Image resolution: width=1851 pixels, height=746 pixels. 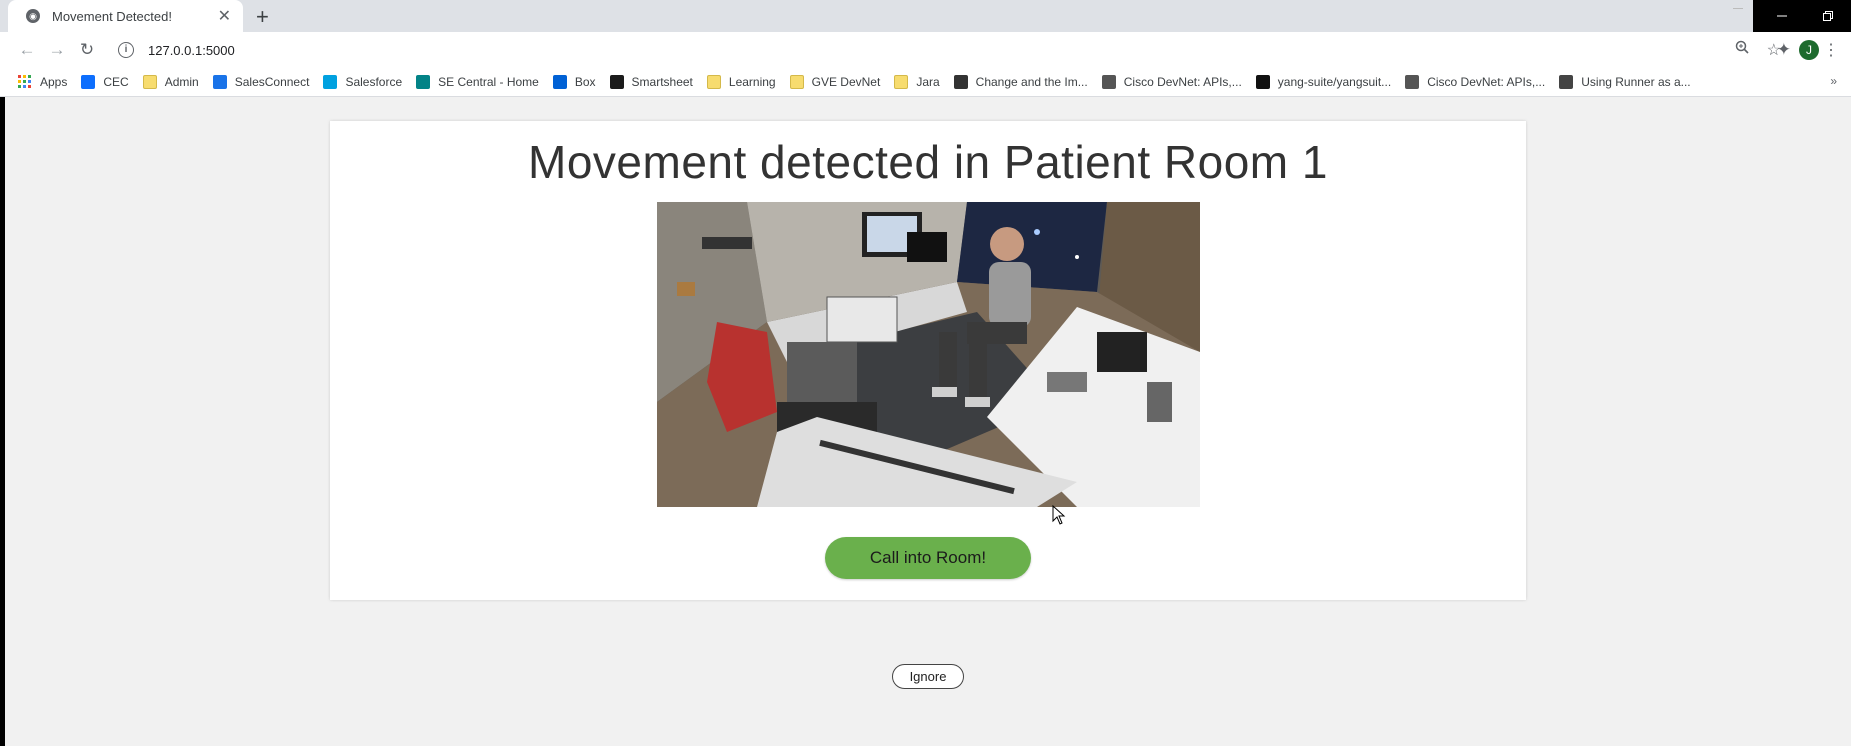 What do you see at coordinates (116, 82) in the screenshot?
I see `bookmark-label: CEC` at bounding box center [116, 82].